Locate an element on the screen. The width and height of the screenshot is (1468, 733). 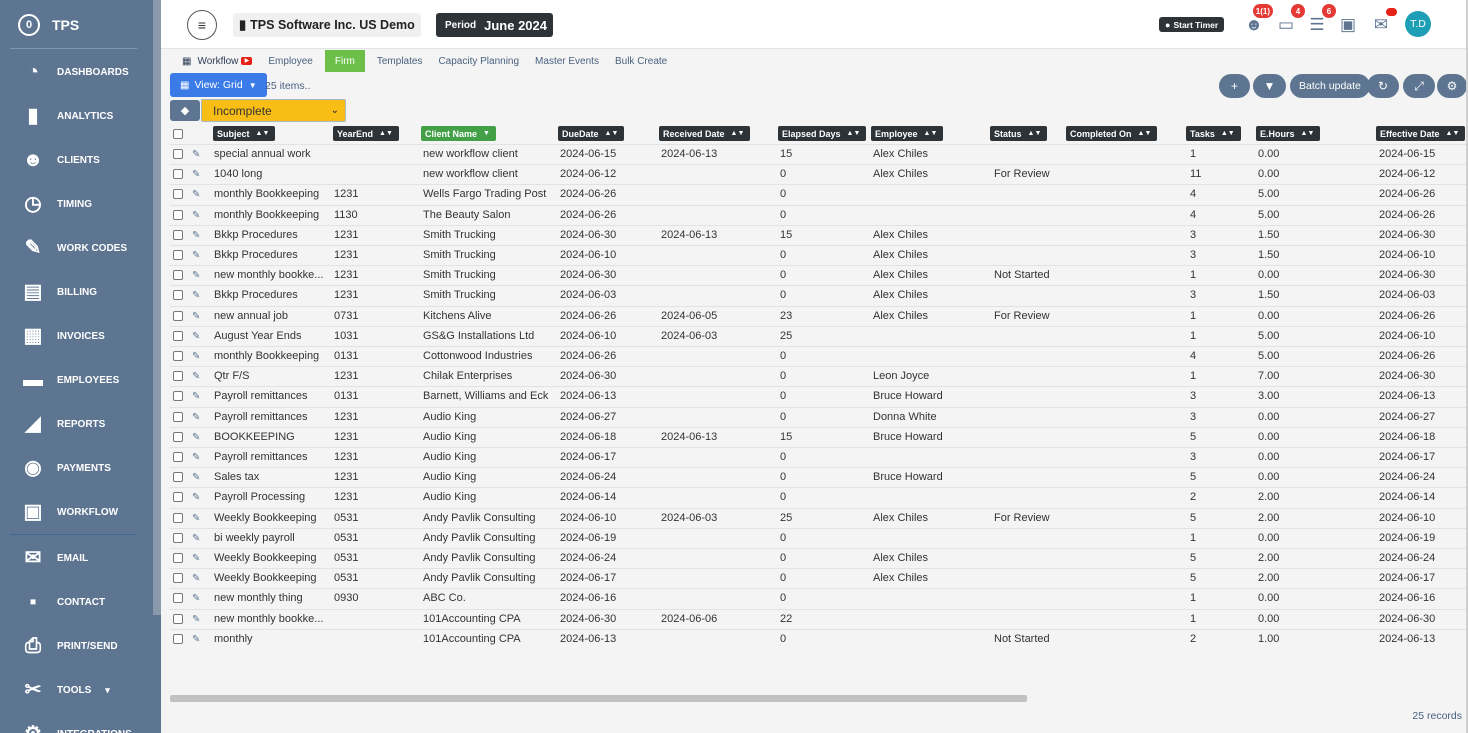
col-subject: Subject ▲▼ is located at coordinates (244, 133).